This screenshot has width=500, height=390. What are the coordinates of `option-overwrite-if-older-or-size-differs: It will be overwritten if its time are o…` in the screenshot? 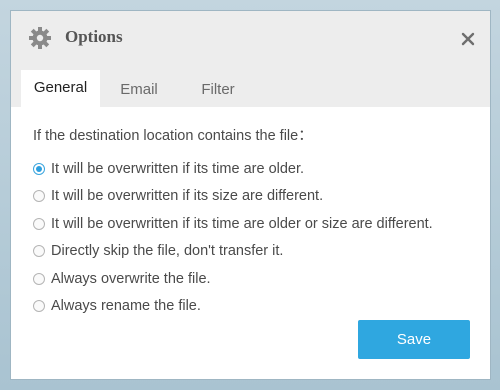 It's located at (233, 224).